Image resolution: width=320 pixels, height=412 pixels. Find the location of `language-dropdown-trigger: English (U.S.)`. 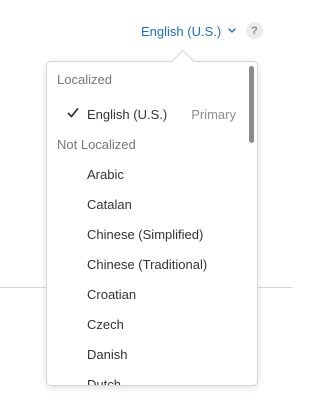

language-dropdown-trigger: English (U.S.) is located at coordinates (189, 31).